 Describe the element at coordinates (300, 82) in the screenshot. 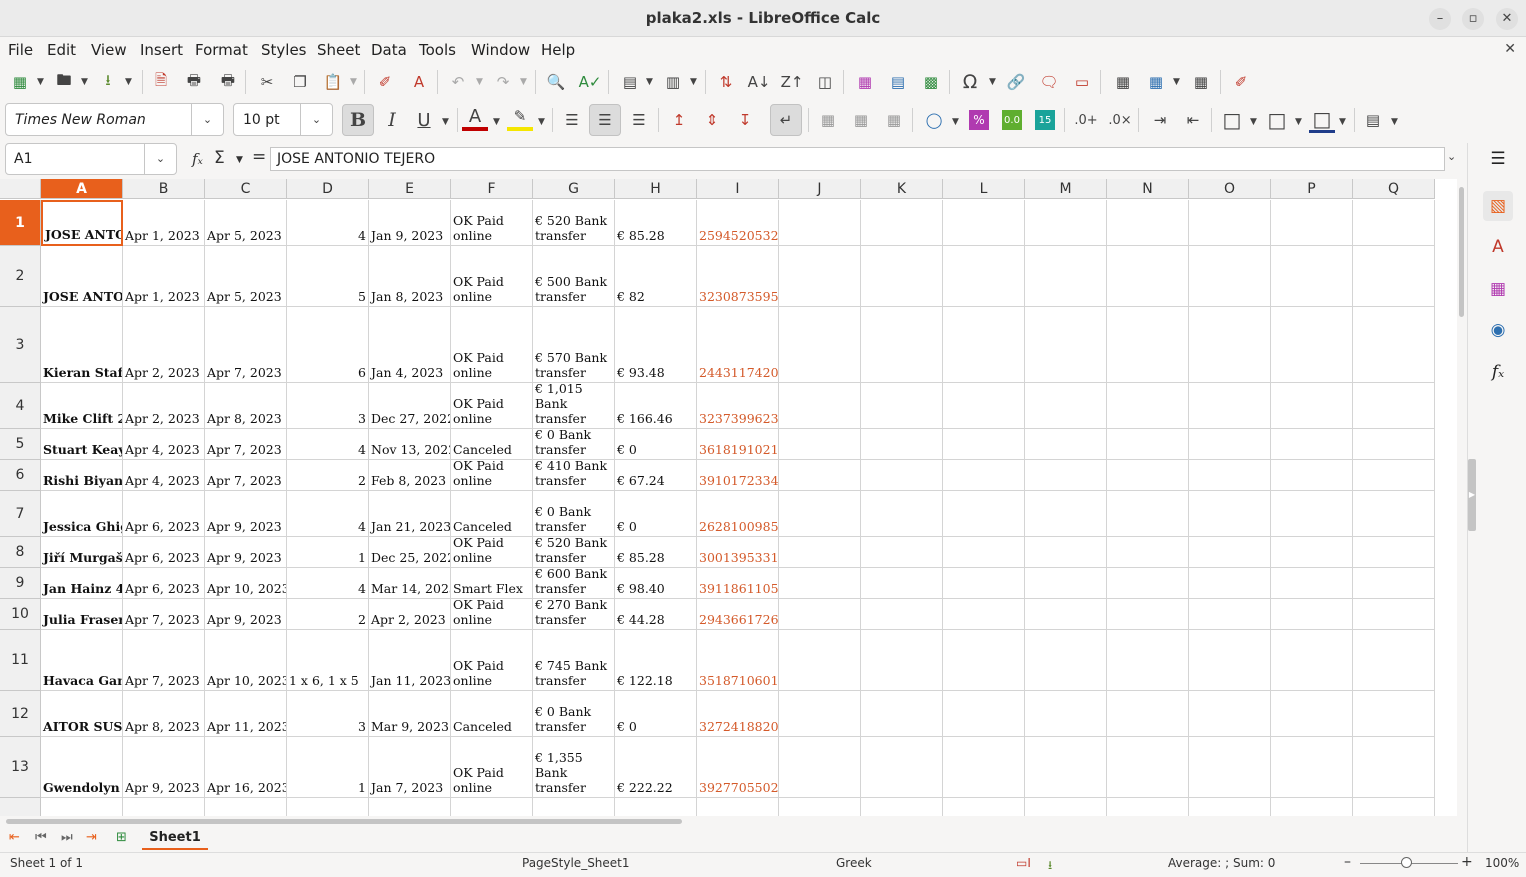

I see `copy-icon: ❐` at that location.